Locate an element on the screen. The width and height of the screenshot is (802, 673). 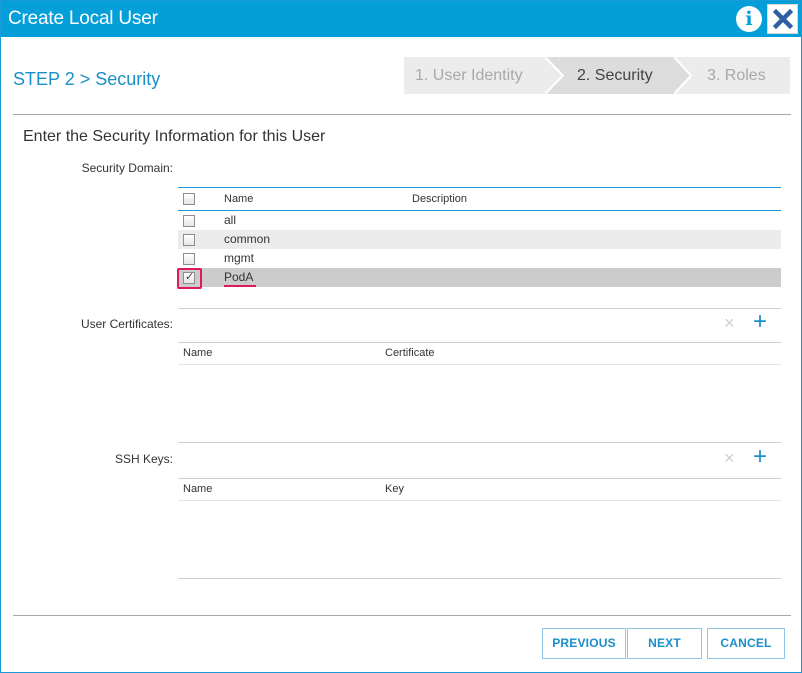
ssh-keys-label: SSH Keys: is located at coordinates (143, 459).